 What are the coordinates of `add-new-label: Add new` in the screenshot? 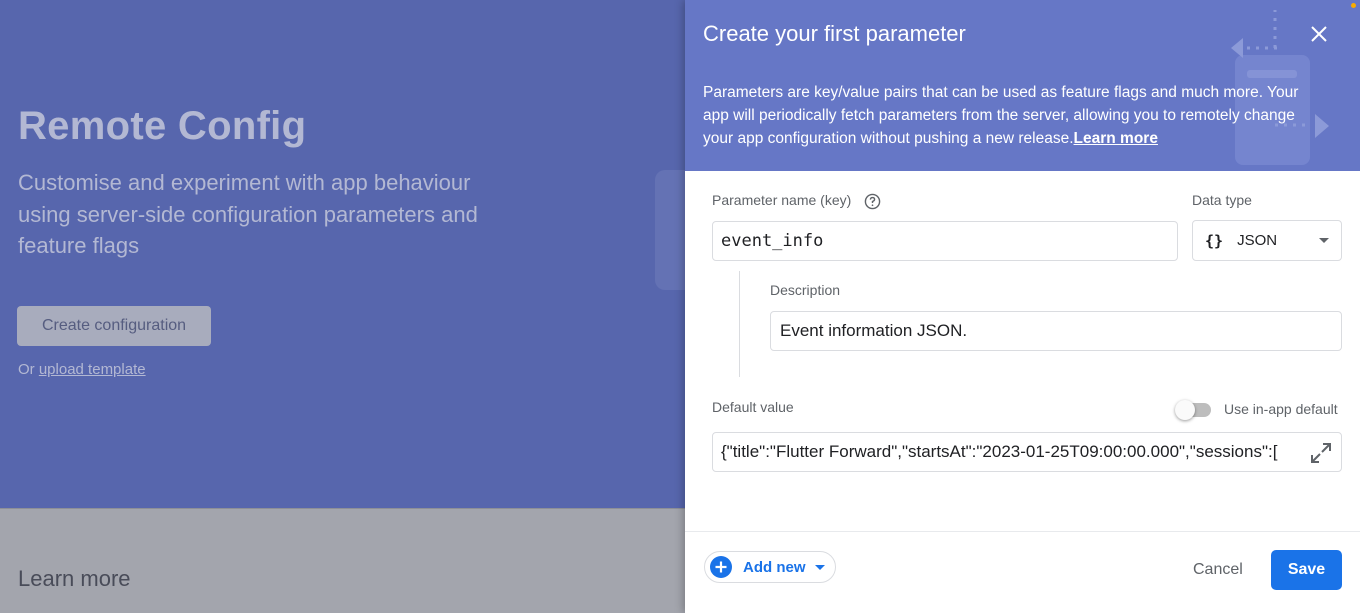 It's located at (774, 567).